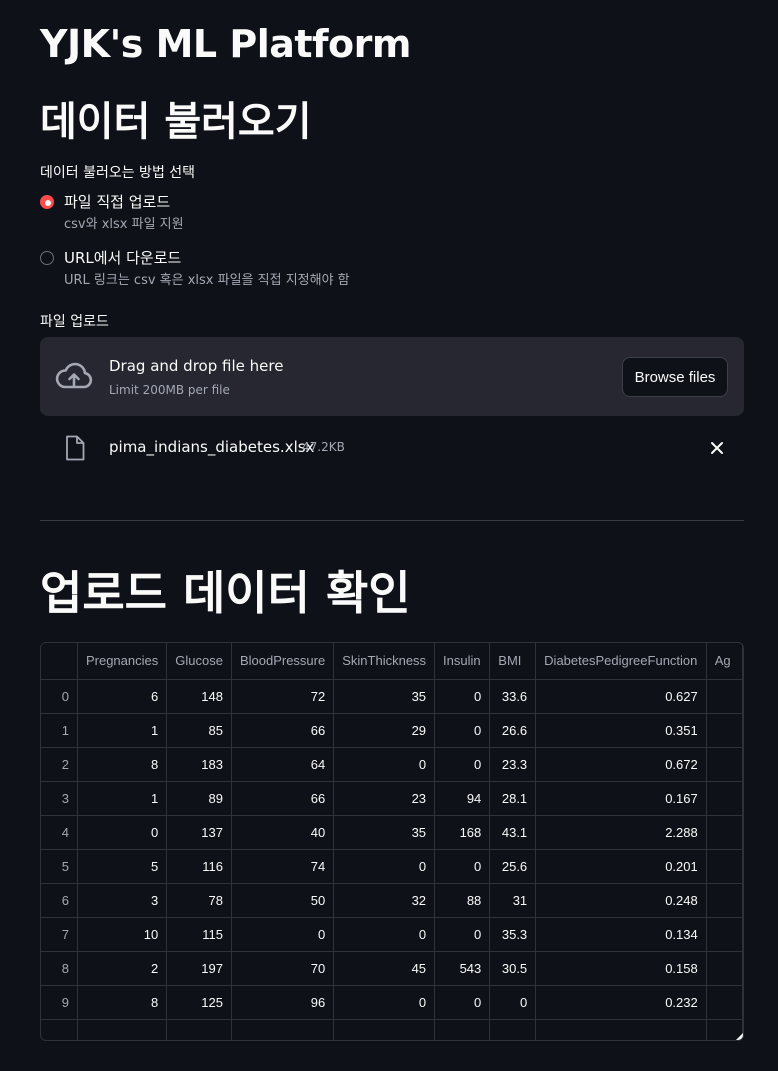 The height and width of the screenshot is (1071, 778). I want to click on table-cell: 64, so click(283, 764).